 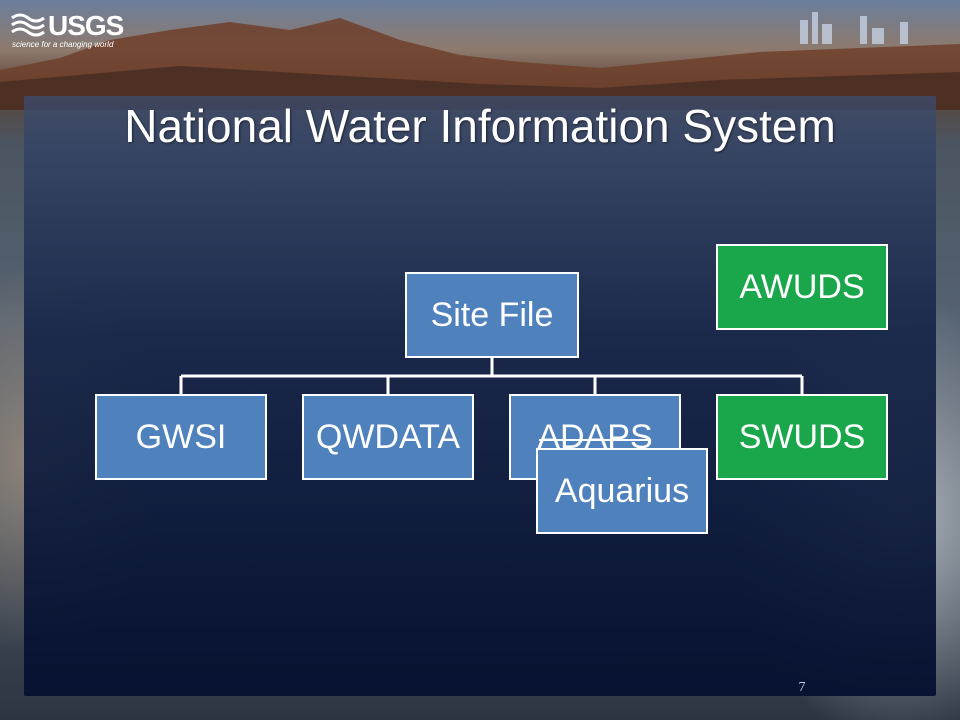 I want to click on qwdata-box: QWDATA, so click(x=388, y=437).